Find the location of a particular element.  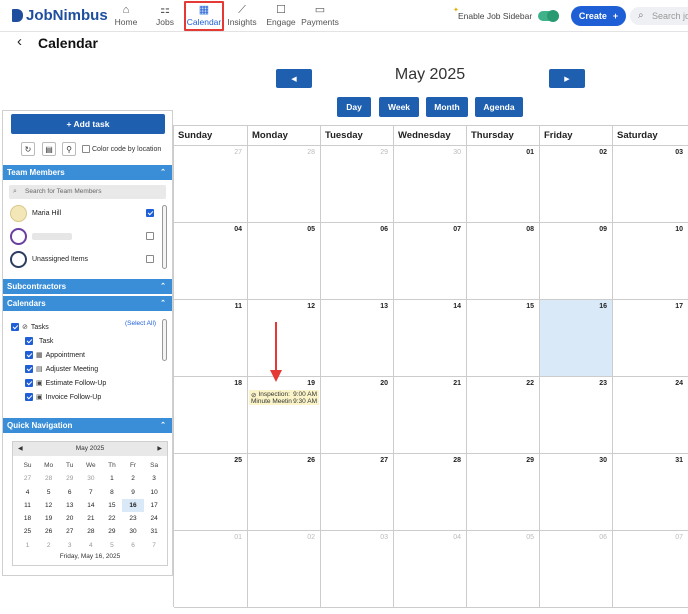

mini-prev-icon: ◀ is located at coordinates (20, 449).